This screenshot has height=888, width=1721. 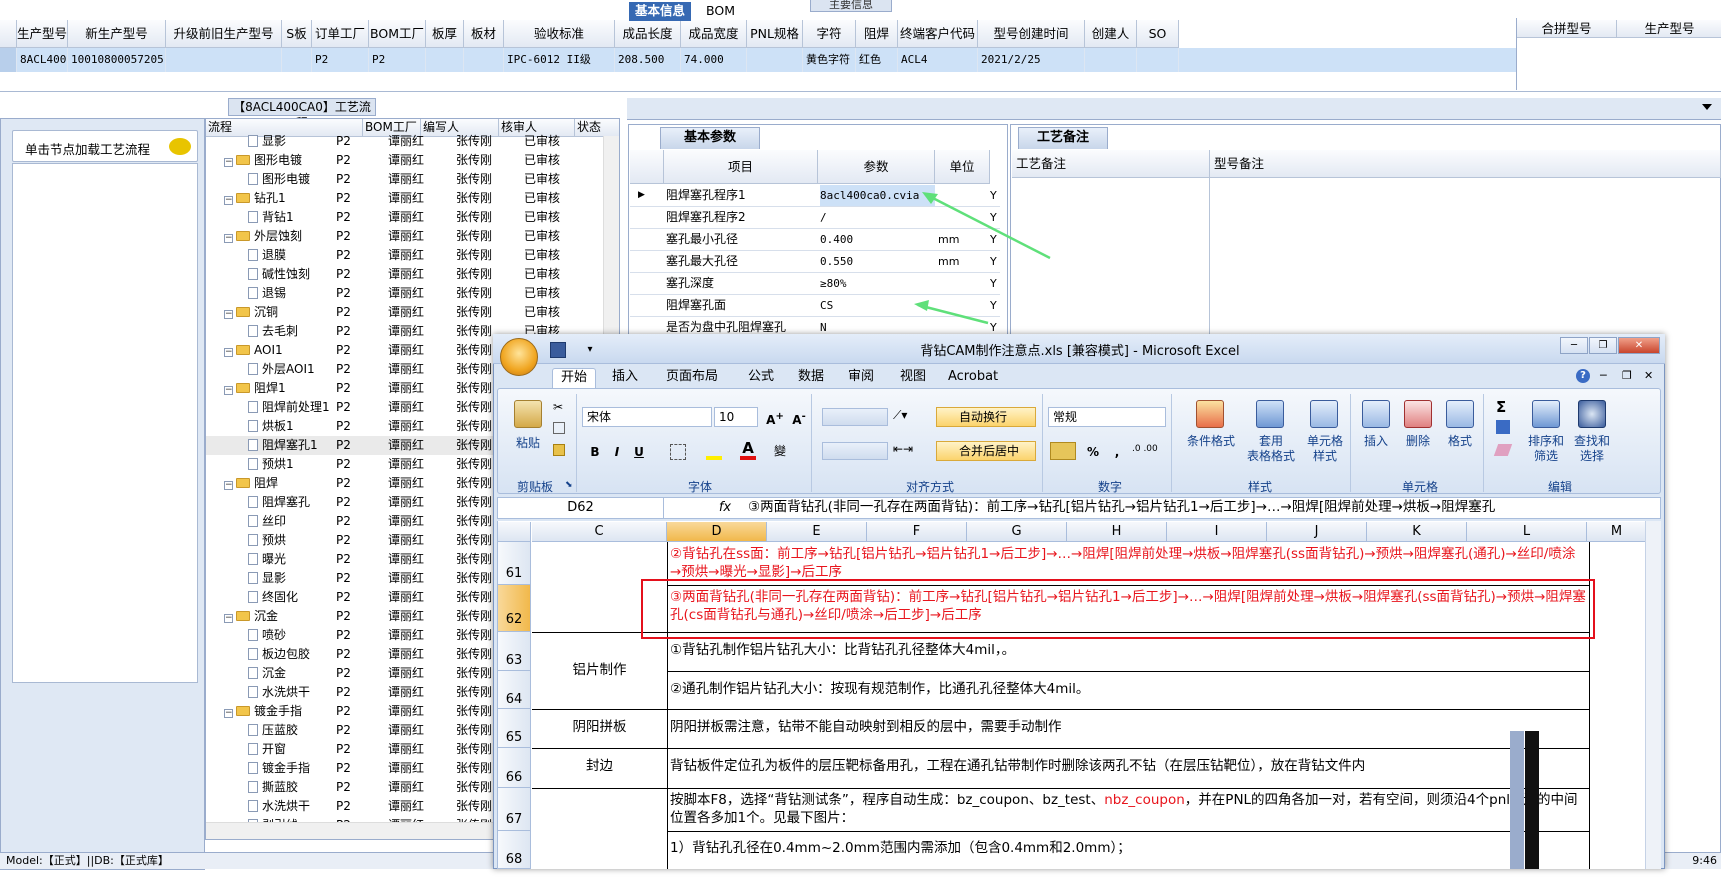 What do you see at coordinates (1158, 34) in the screenshot?
I see `main-info-col-17: SO` at bounding box center [1158, 34].